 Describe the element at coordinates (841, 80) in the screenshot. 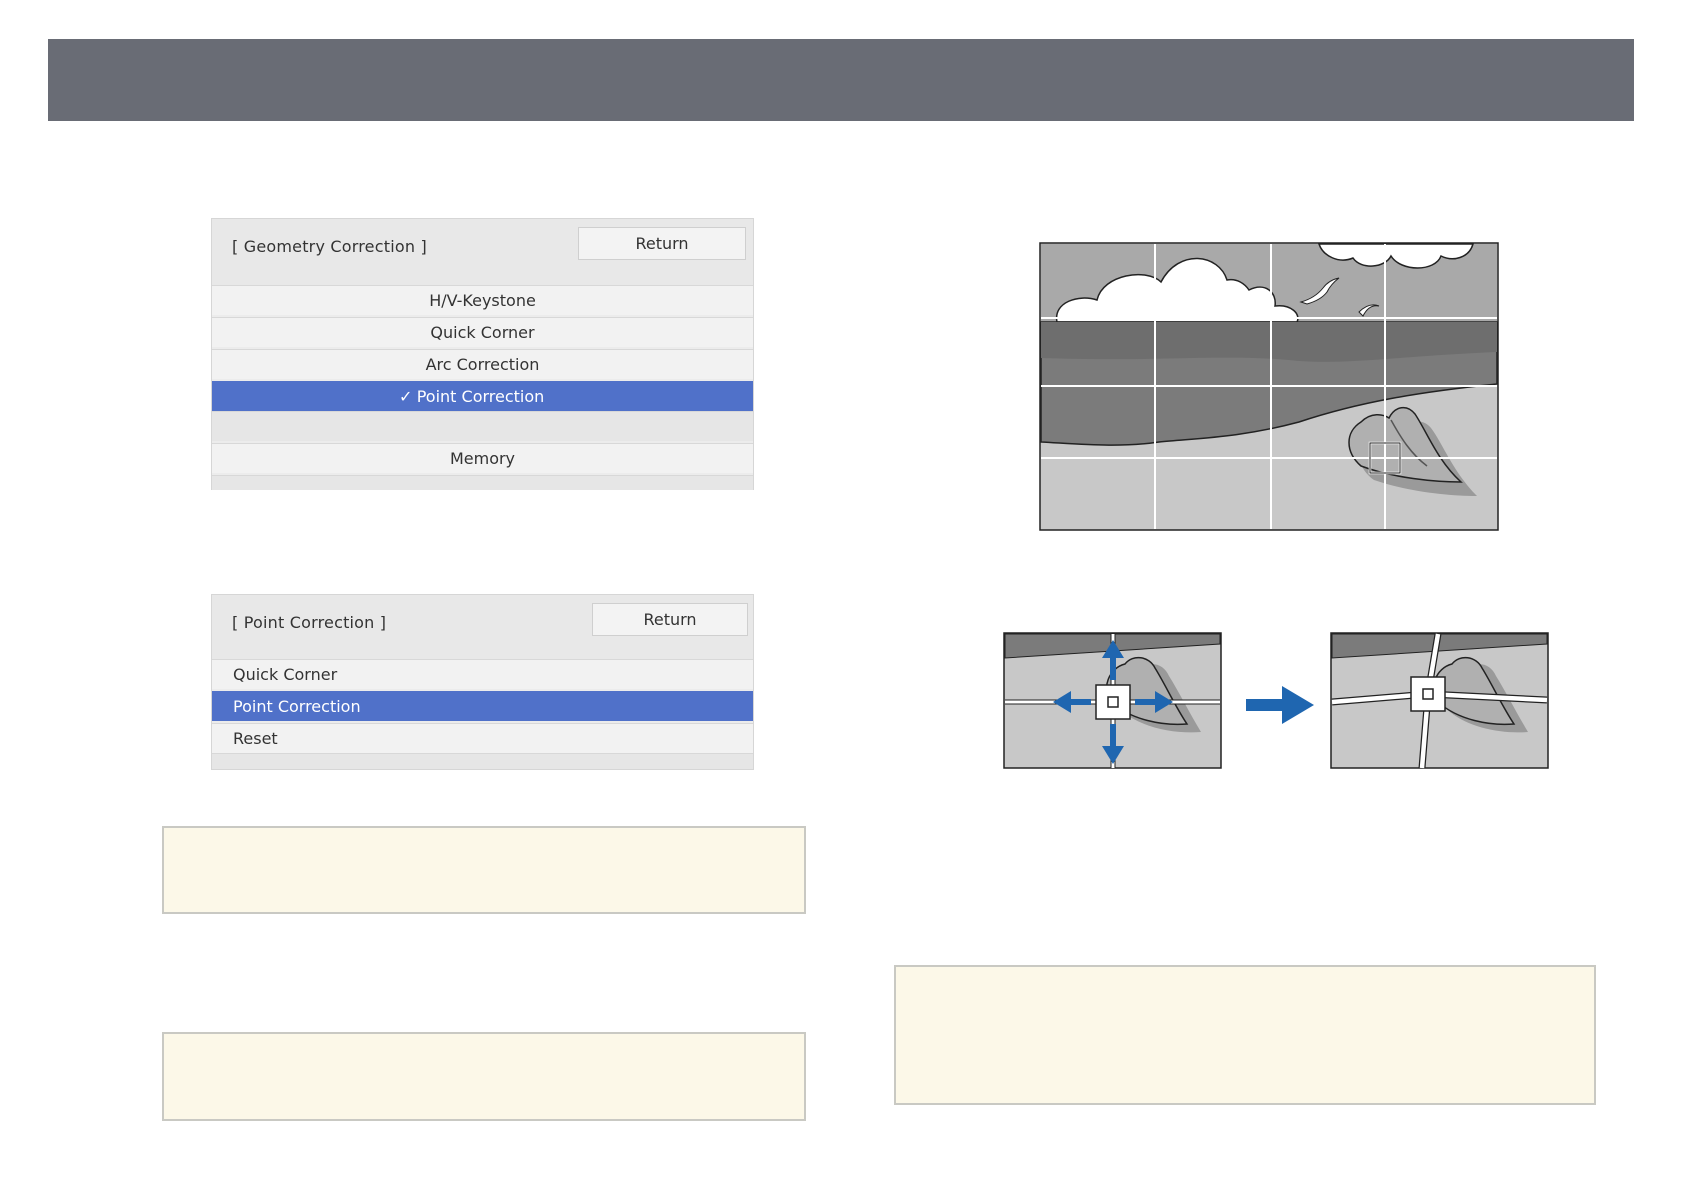

I see `header-bar` at that location.